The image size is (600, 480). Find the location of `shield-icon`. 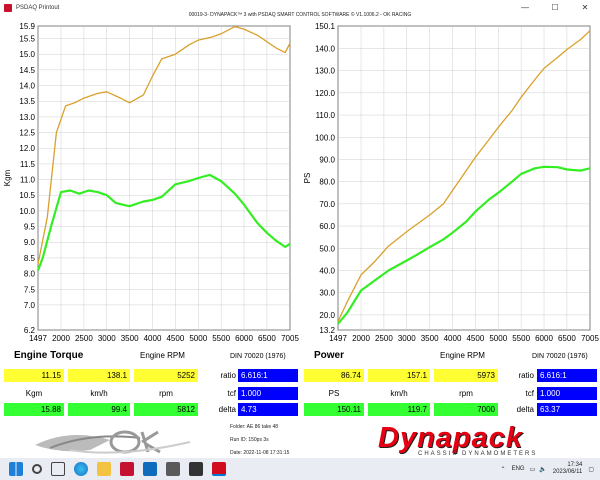

shield-icon is located at coordinates (127, 469).